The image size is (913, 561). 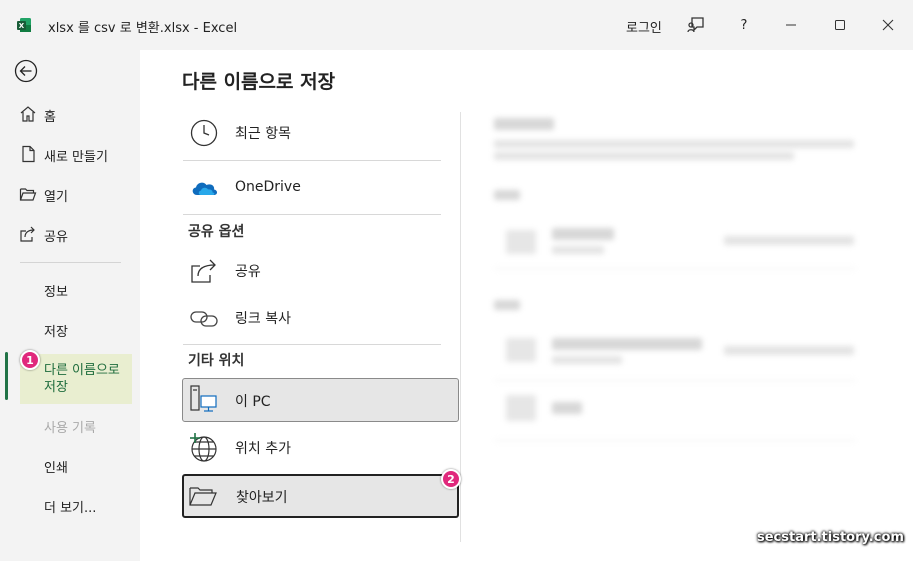 I want to click on location-recent: 최근 항목, so click(x=321, y=132).